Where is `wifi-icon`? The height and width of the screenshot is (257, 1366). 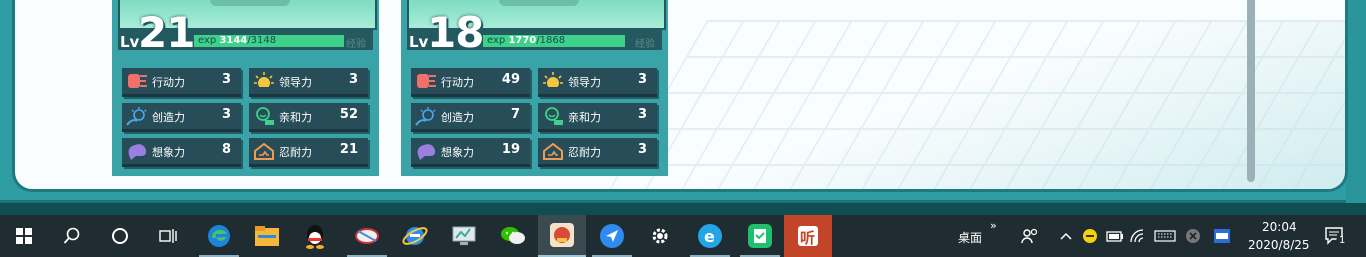
wifi-icon is located at coordinates (1139, 236).